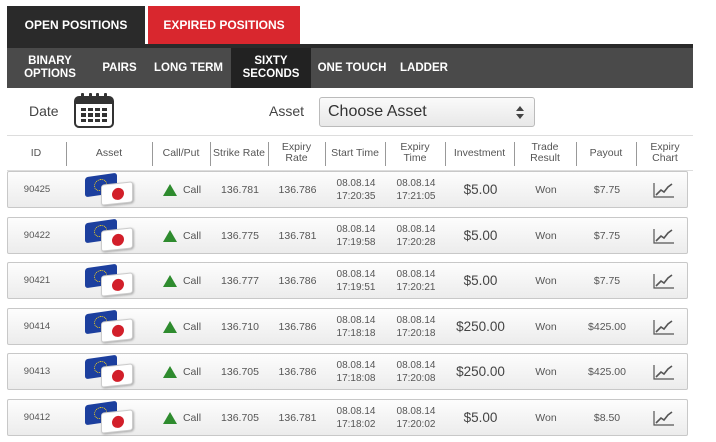  I want to click on cell-id: 90425, so click(37, 189).